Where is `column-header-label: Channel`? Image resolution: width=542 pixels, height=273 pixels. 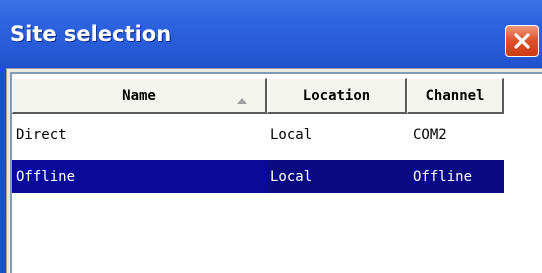
column-header-label: Channel is located at coordinates (455, 95).